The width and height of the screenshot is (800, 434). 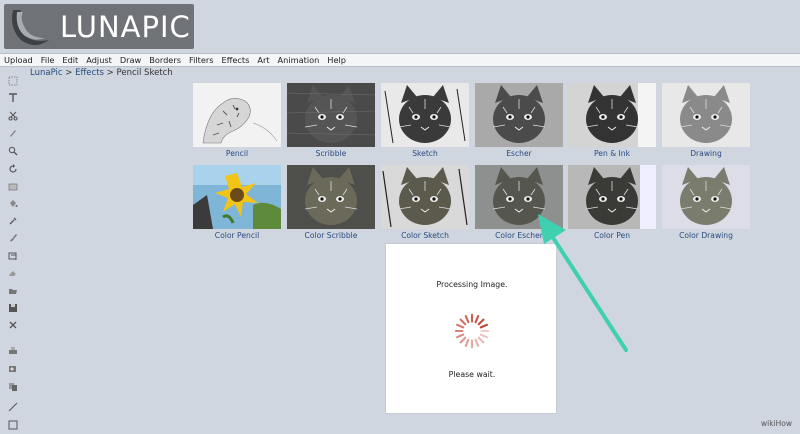 What do you see at coordinates (237, 153) in the screenshot?
I see `effect-label: Pencil` at bounding box center [237, 153].